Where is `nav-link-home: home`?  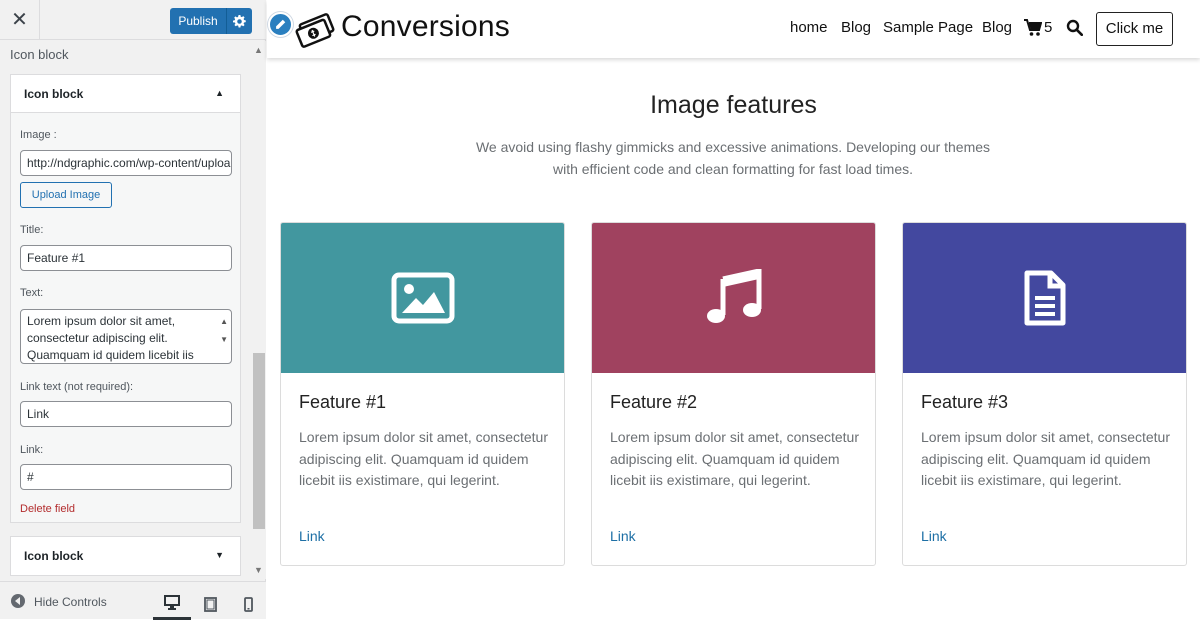
nav-link-home: home is located at coordinates (809, 27).